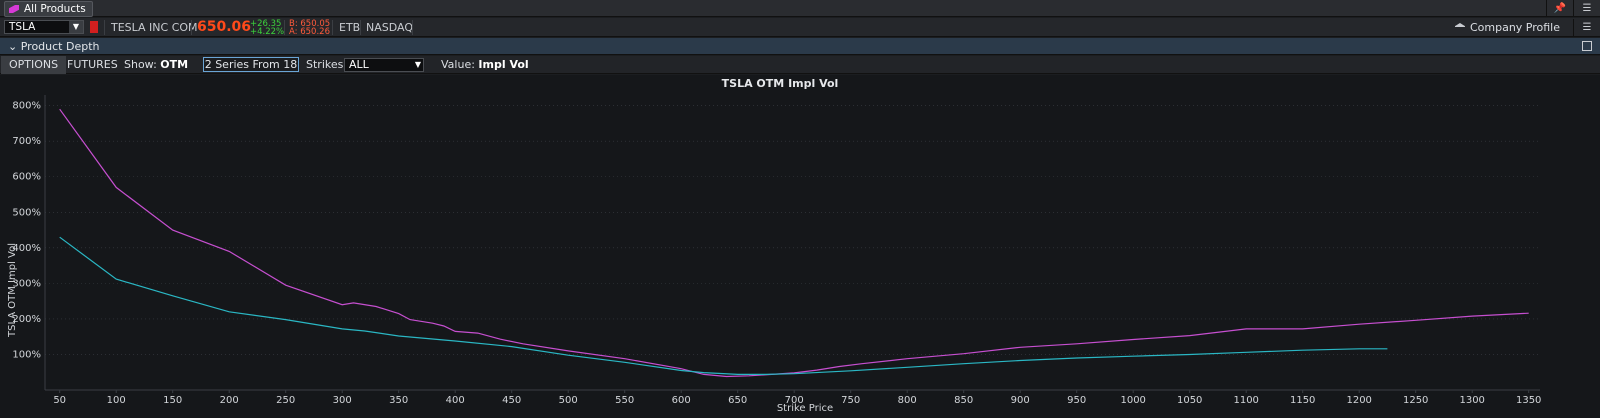  I want to click on all-products-label: All Products, so click(55, 9).